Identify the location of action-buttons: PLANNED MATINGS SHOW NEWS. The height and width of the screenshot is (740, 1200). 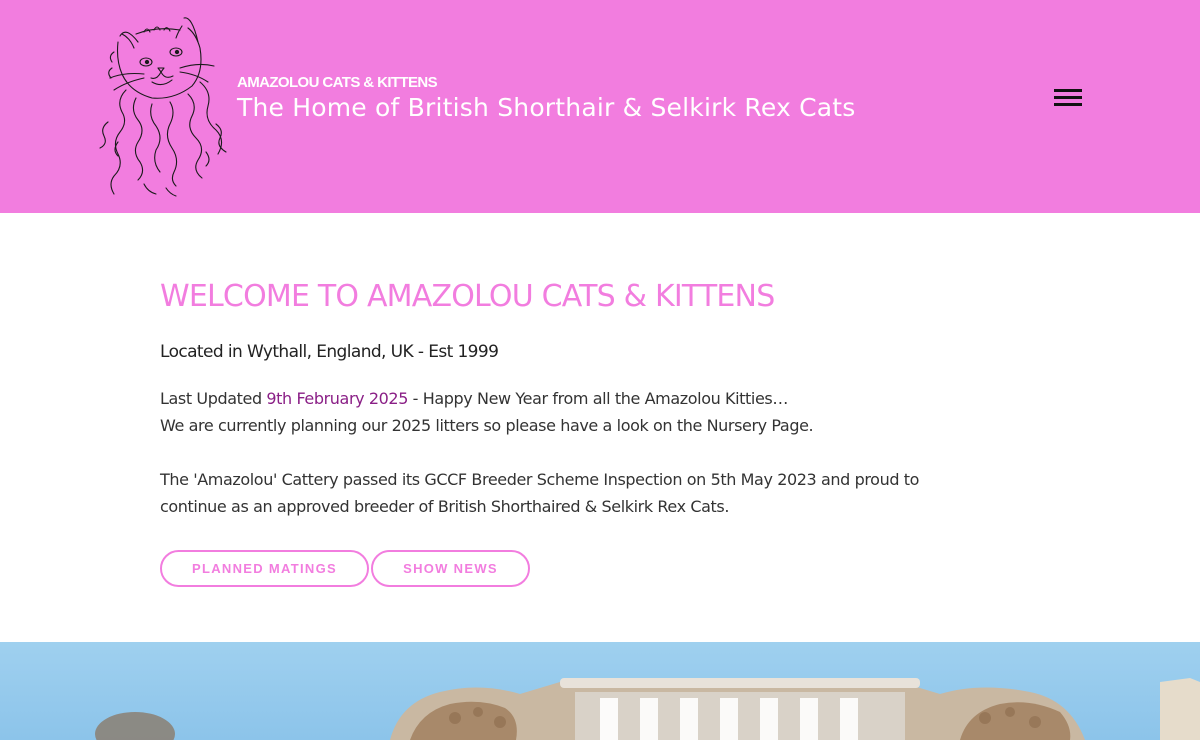
(550, 568).